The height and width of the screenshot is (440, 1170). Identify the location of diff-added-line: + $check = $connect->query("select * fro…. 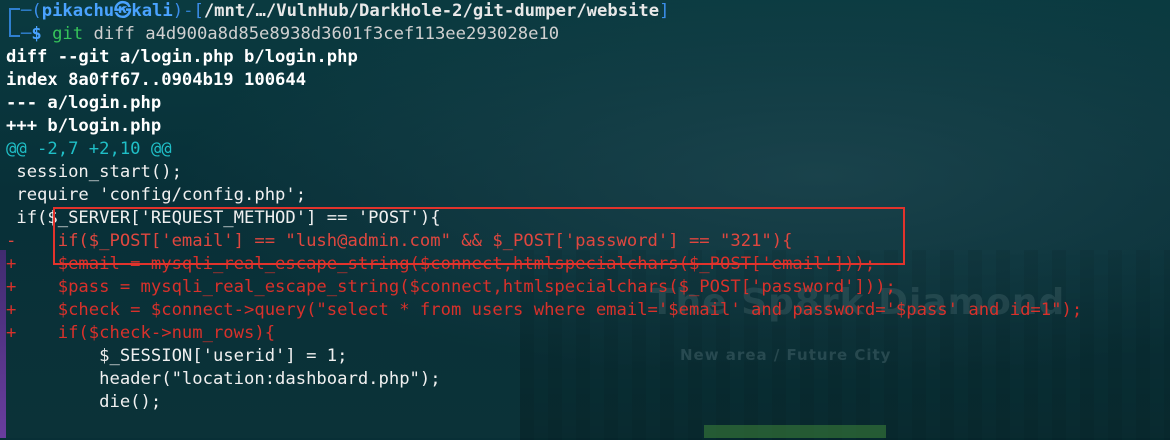
(544, 310).